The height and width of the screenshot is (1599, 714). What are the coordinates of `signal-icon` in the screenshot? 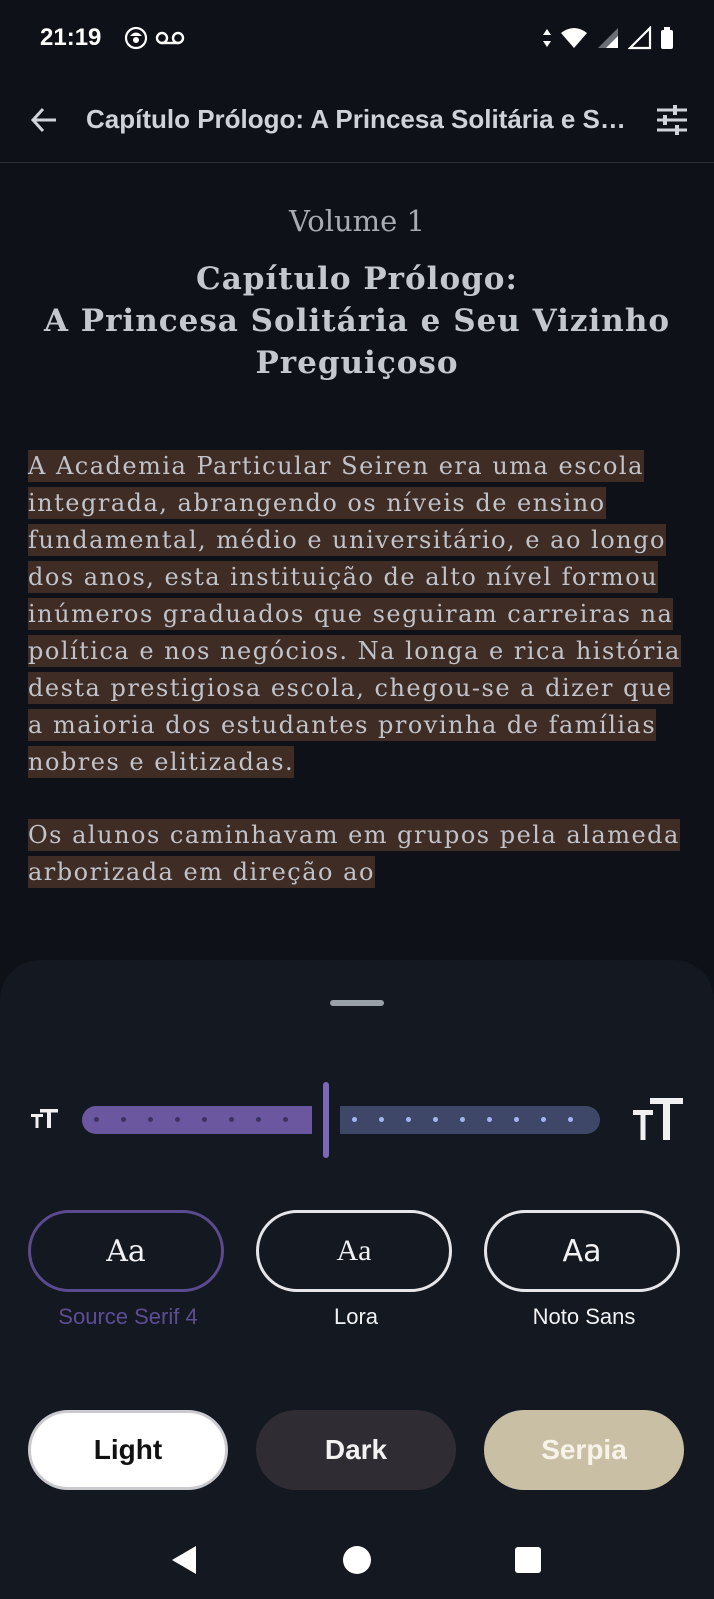 It's located at (608, 40).